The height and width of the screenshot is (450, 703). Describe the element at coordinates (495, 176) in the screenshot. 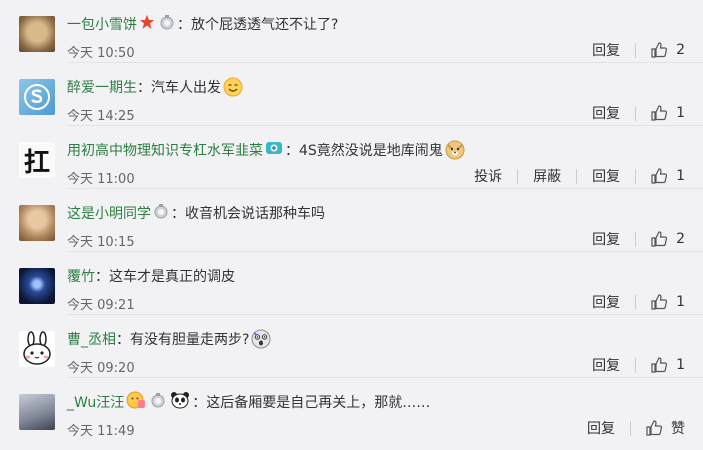

I see `report-button: 投诉` at that location.